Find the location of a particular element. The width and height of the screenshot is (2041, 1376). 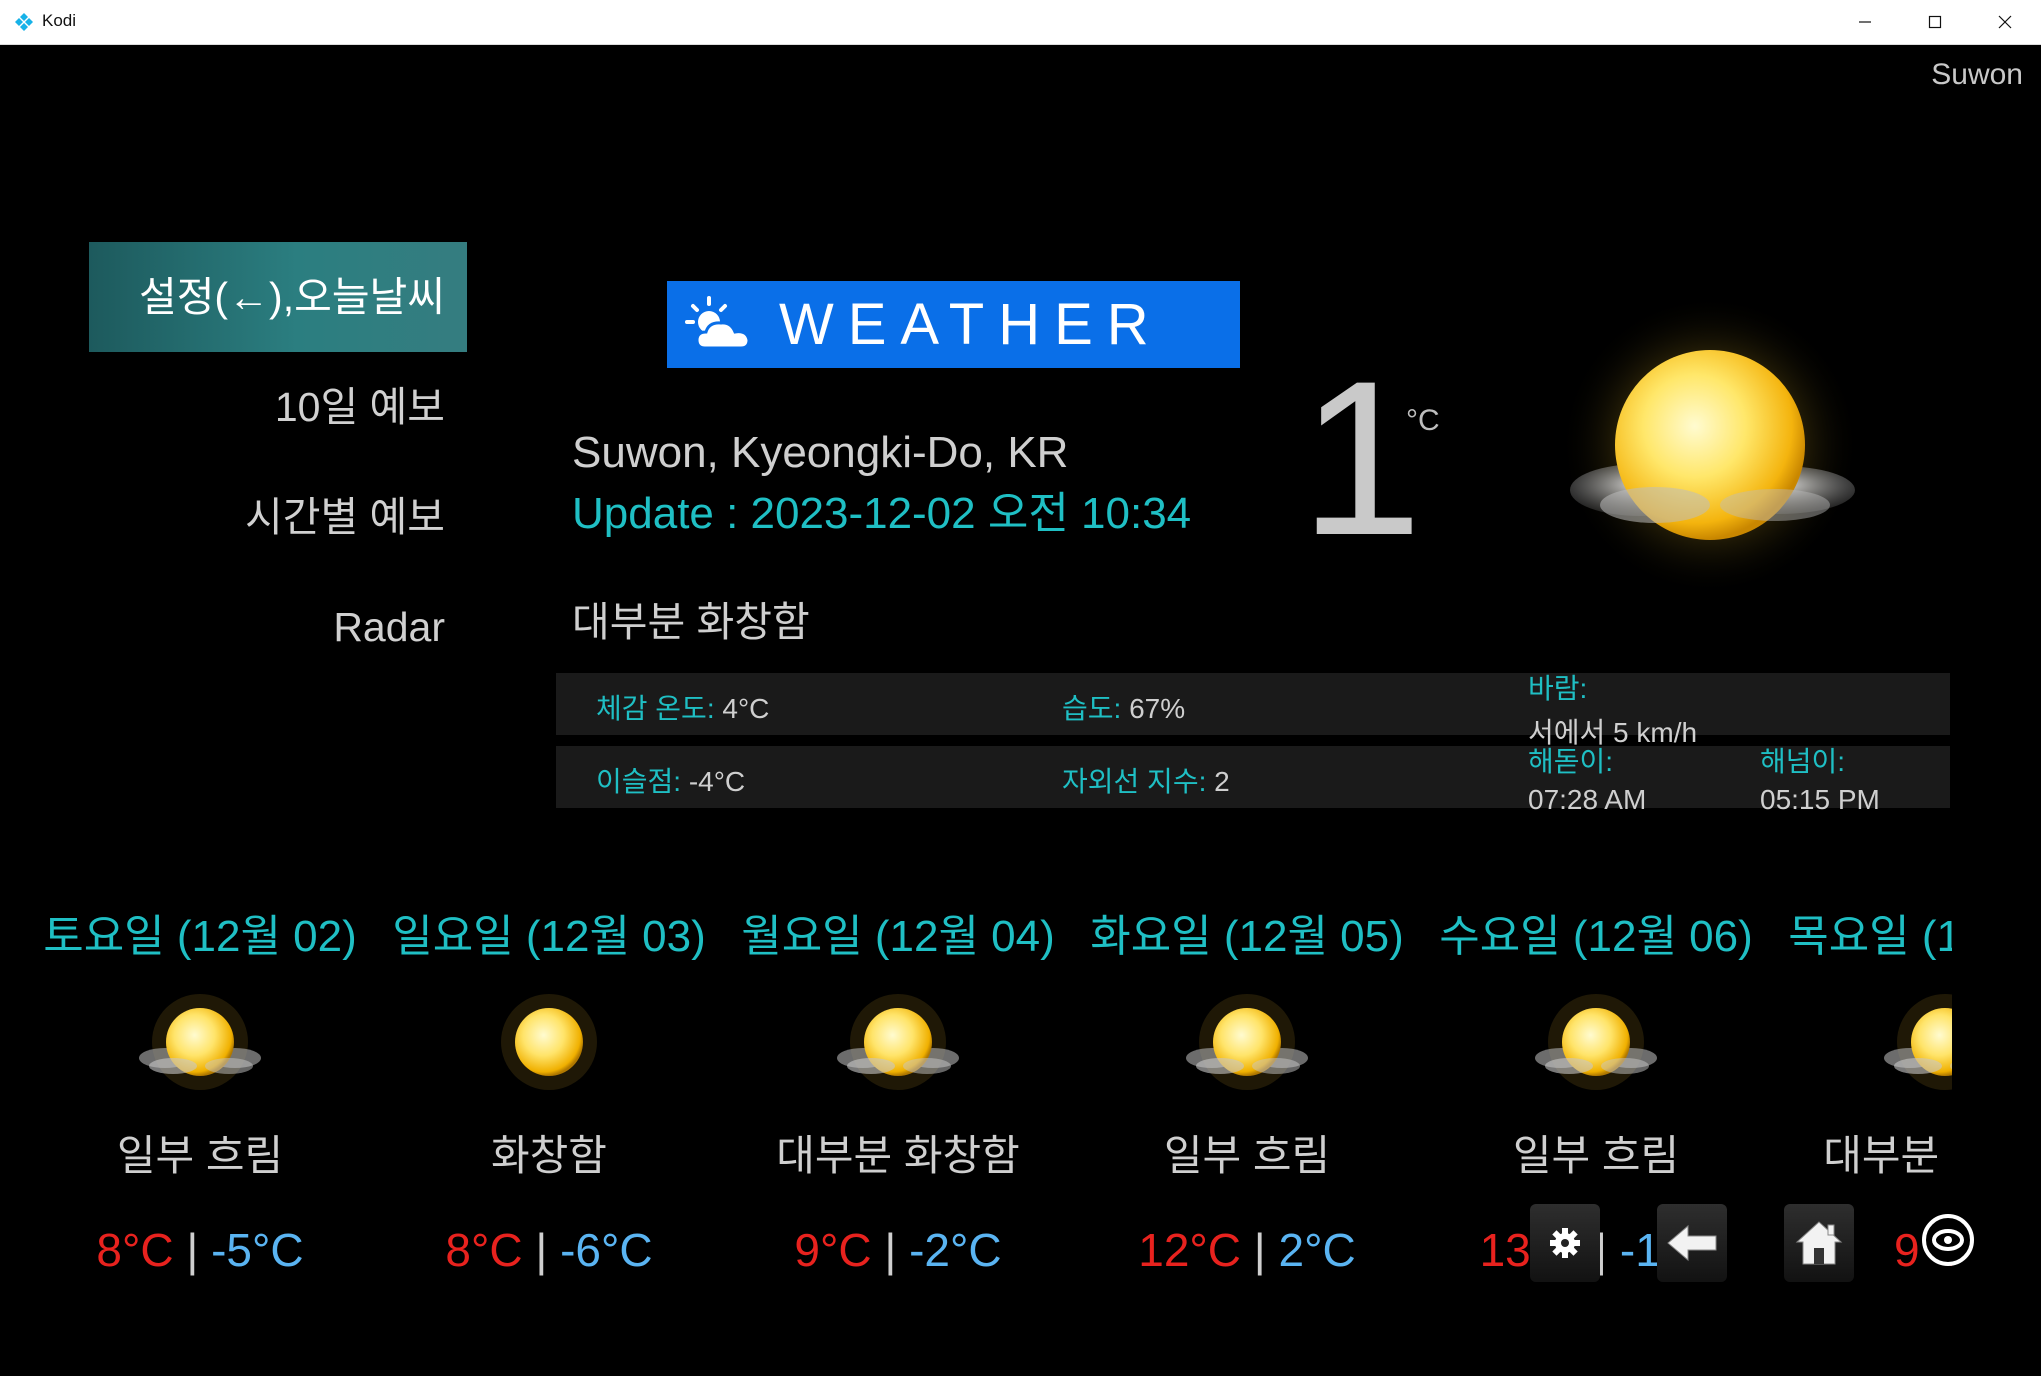

update-timestamp: Update : 2023-12-02 오전 10:34 is located at coordinates (882, 513).